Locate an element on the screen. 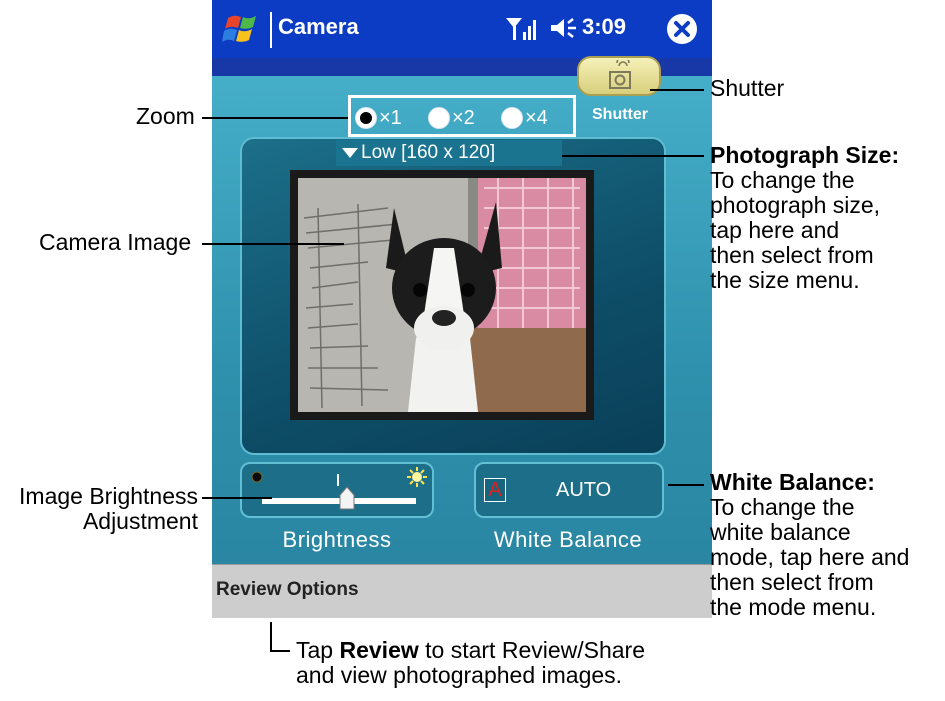 This screenshot has width=945, height=701. shutter-label: Shutter is located at coordinates (620, 114).